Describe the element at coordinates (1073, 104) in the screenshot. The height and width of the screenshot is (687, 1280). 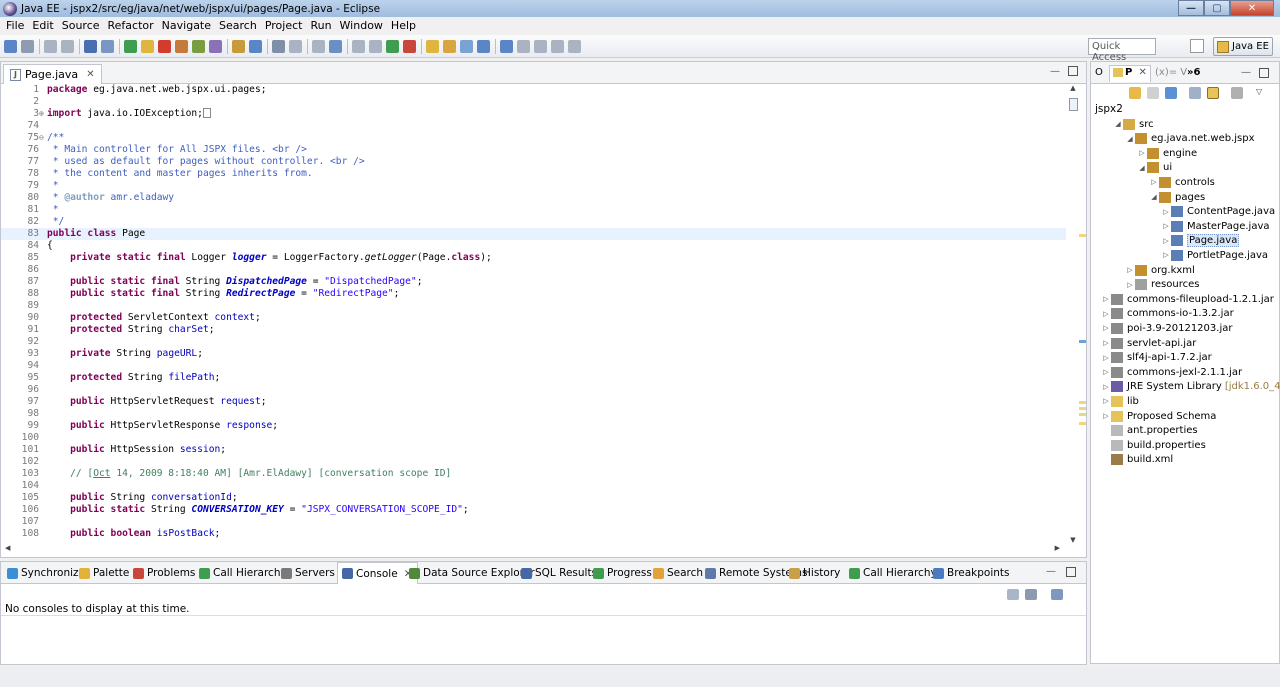
I see `scroll-thumb` at that location.